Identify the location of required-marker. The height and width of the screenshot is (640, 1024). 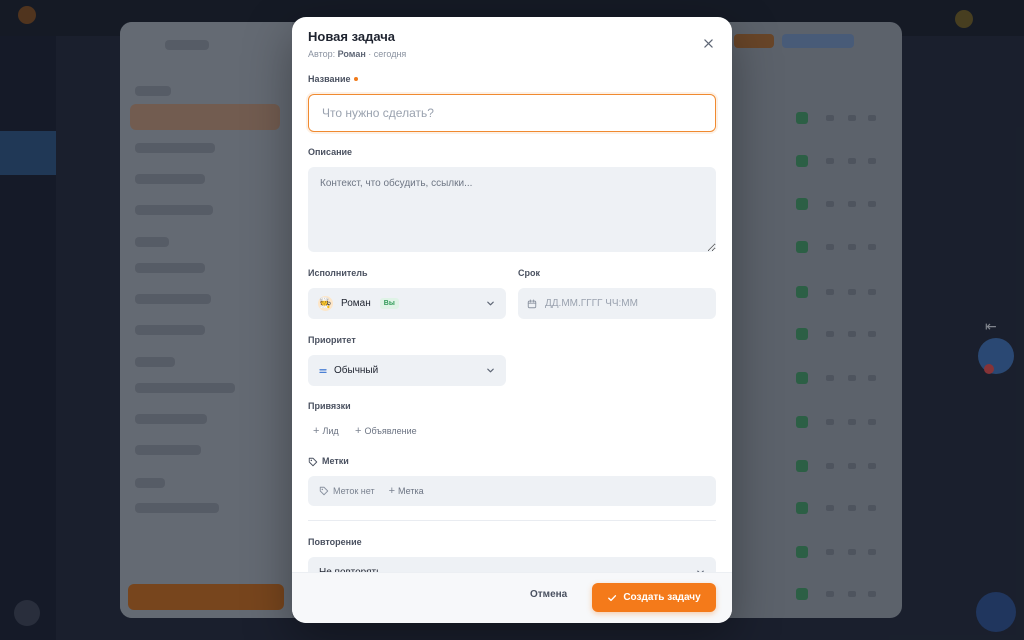
(356, 78).